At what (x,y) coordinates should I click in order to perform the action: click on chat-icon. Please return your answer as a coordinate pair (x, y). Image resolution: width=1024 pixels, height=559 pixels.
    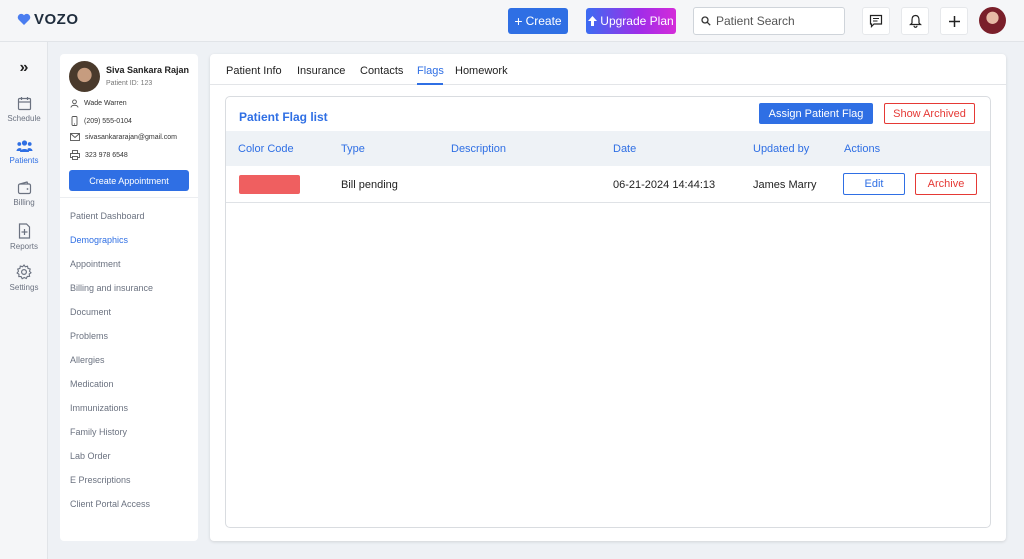
    Looking at the image, I should click on (876, 21).